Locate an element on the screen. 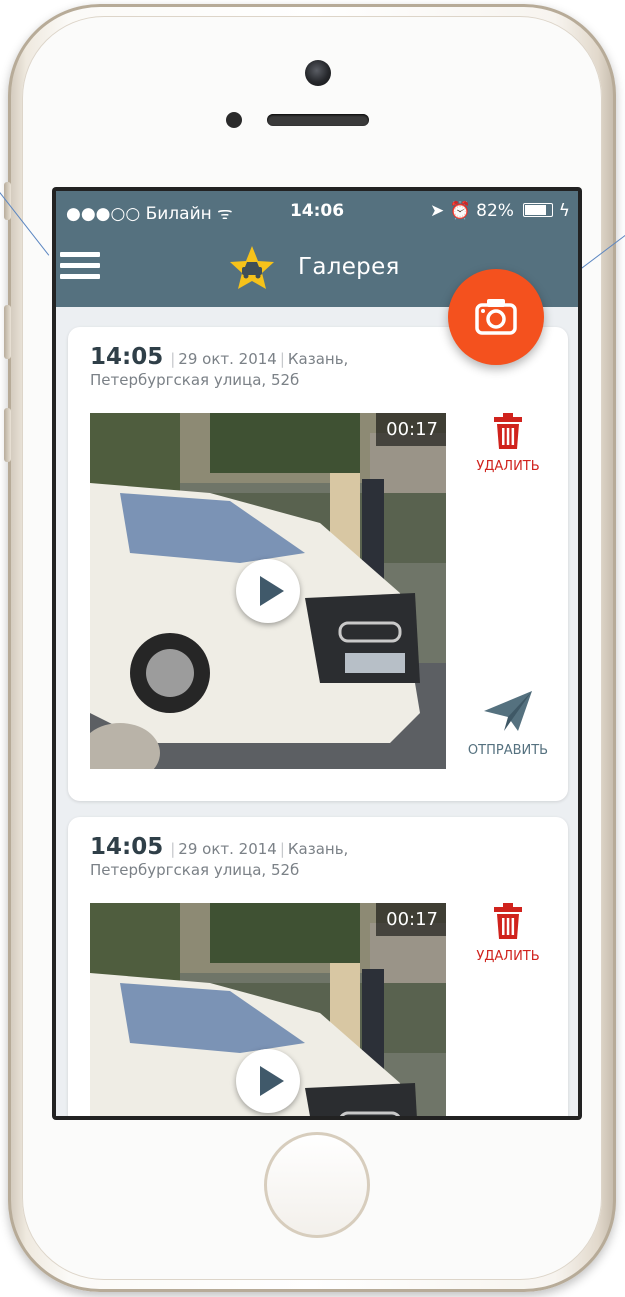 This screenshot has width=625, height=1297. camera-button is located at coordinates (496, 317).